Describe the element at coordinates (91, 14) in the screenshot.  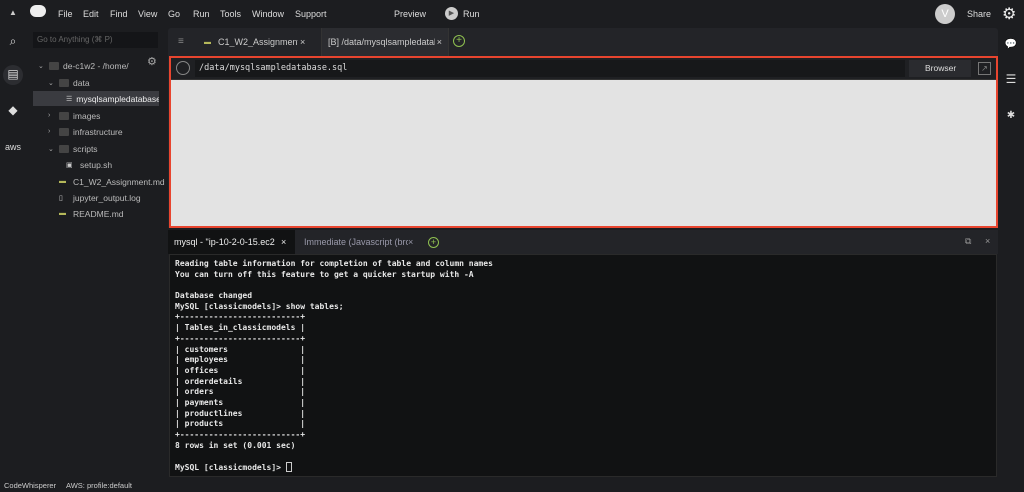
I see `menu-edit: Edit` at that location.